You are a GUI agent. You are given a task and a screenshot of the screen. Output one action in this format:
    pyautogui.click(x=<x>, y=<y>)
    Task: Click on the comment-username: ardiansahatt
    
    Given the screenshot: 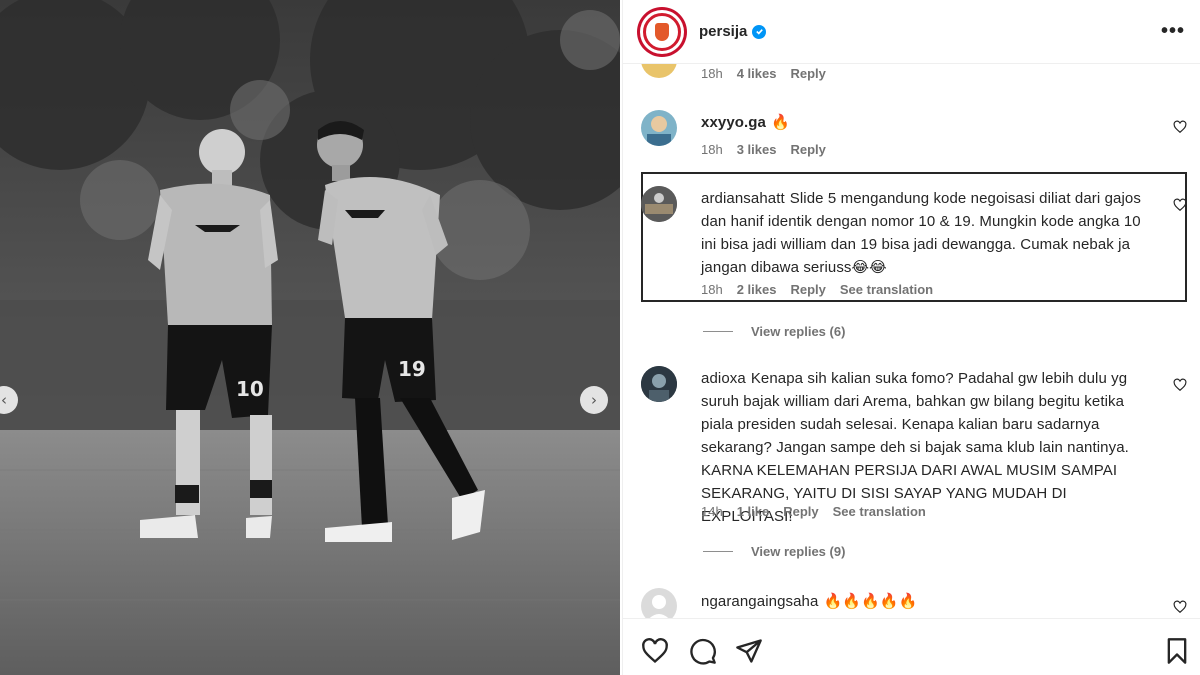 What is the action you would take?
    pyautogui.click(x=743, y=198)
    